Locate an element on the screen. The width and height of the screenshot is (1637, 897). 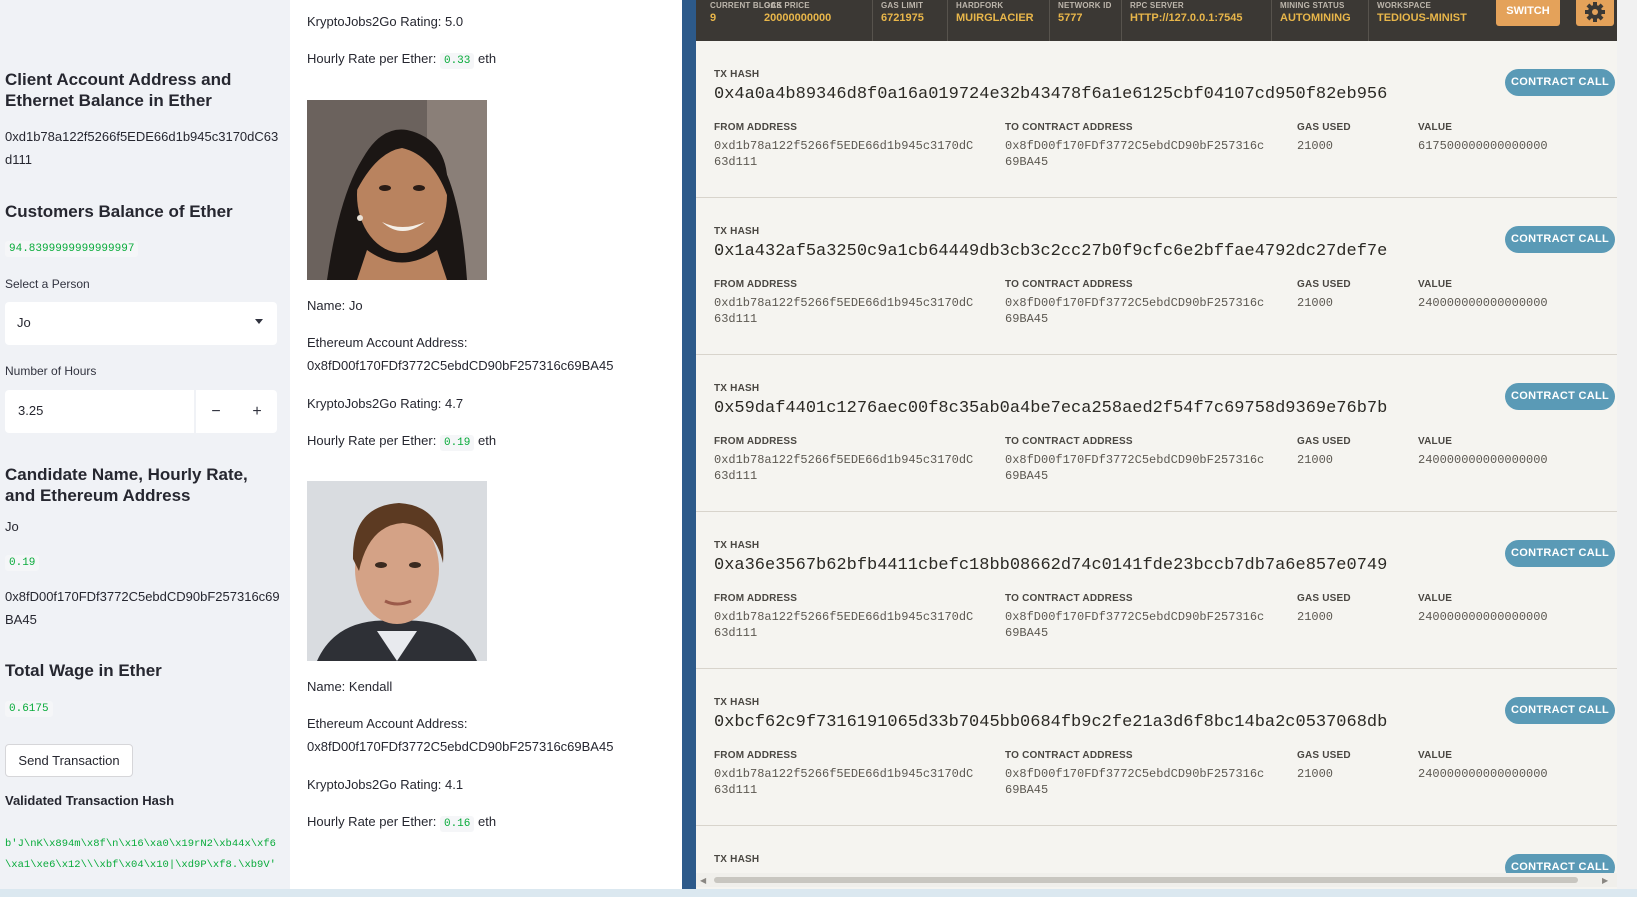
switch-button: SWITCH is located at coordinates (1528, 13).